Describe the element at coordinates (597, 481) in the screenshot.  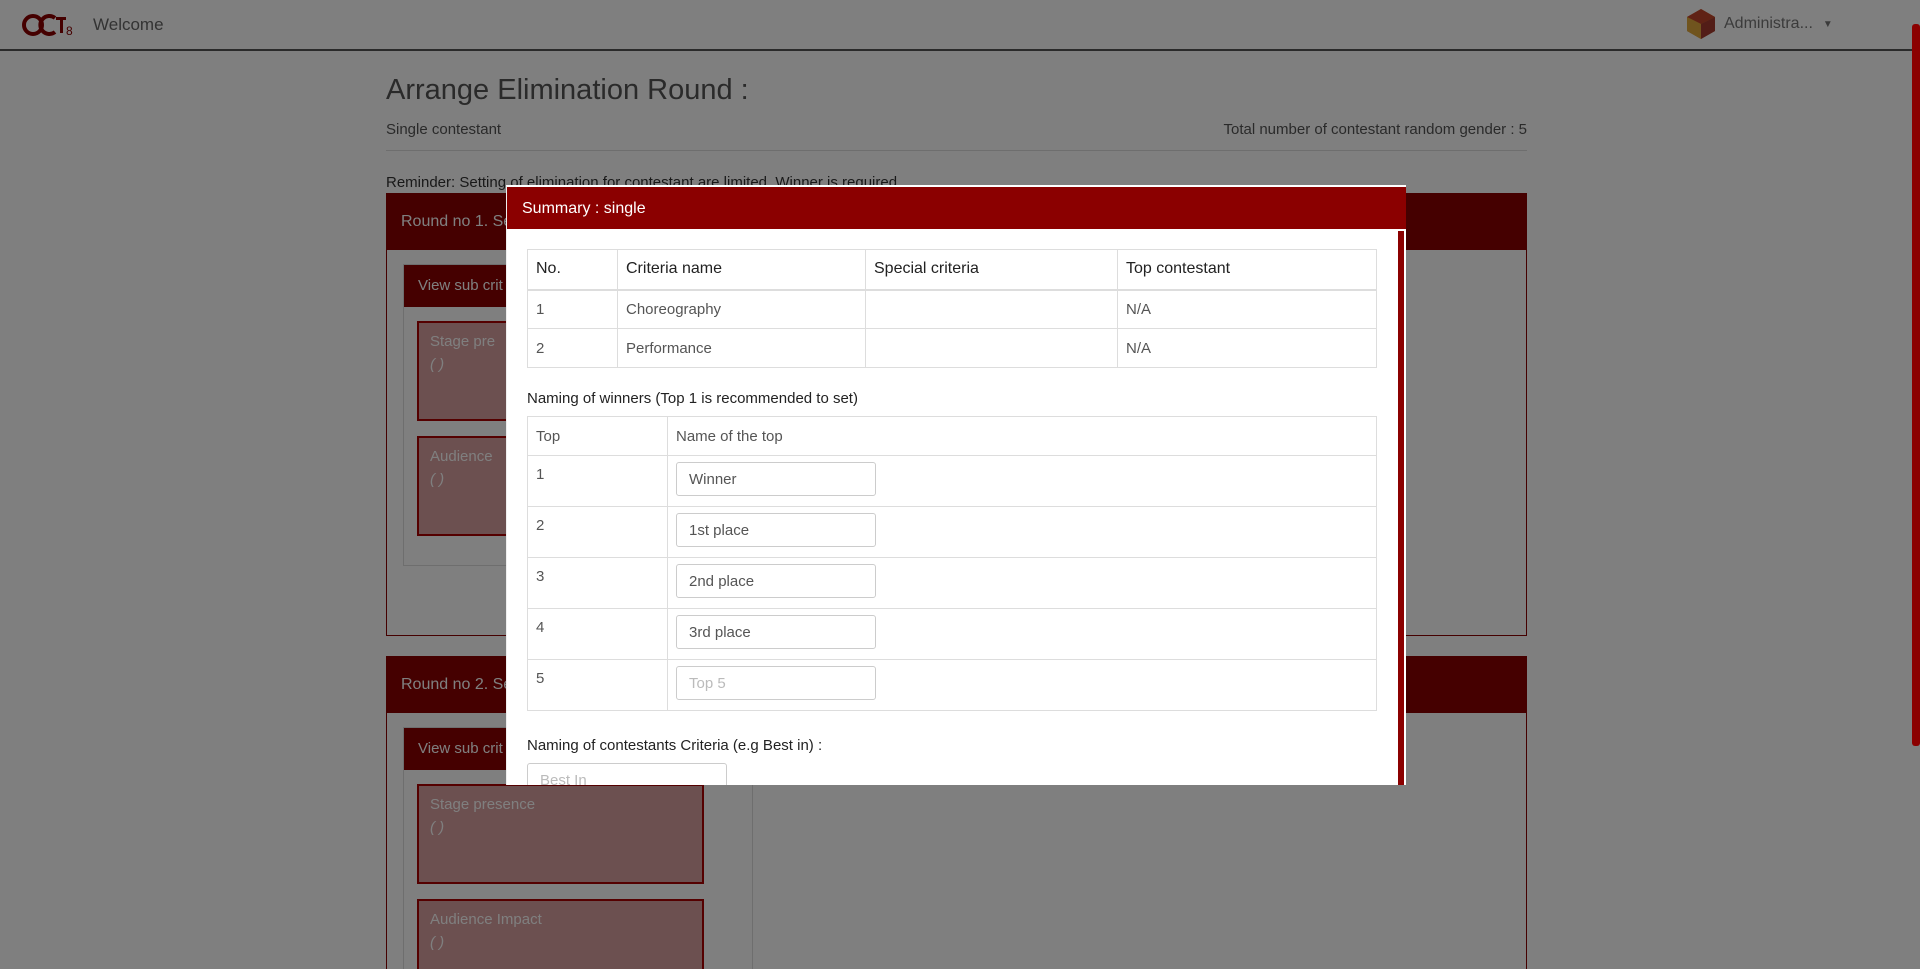
I see `top-number: 1` at that location.